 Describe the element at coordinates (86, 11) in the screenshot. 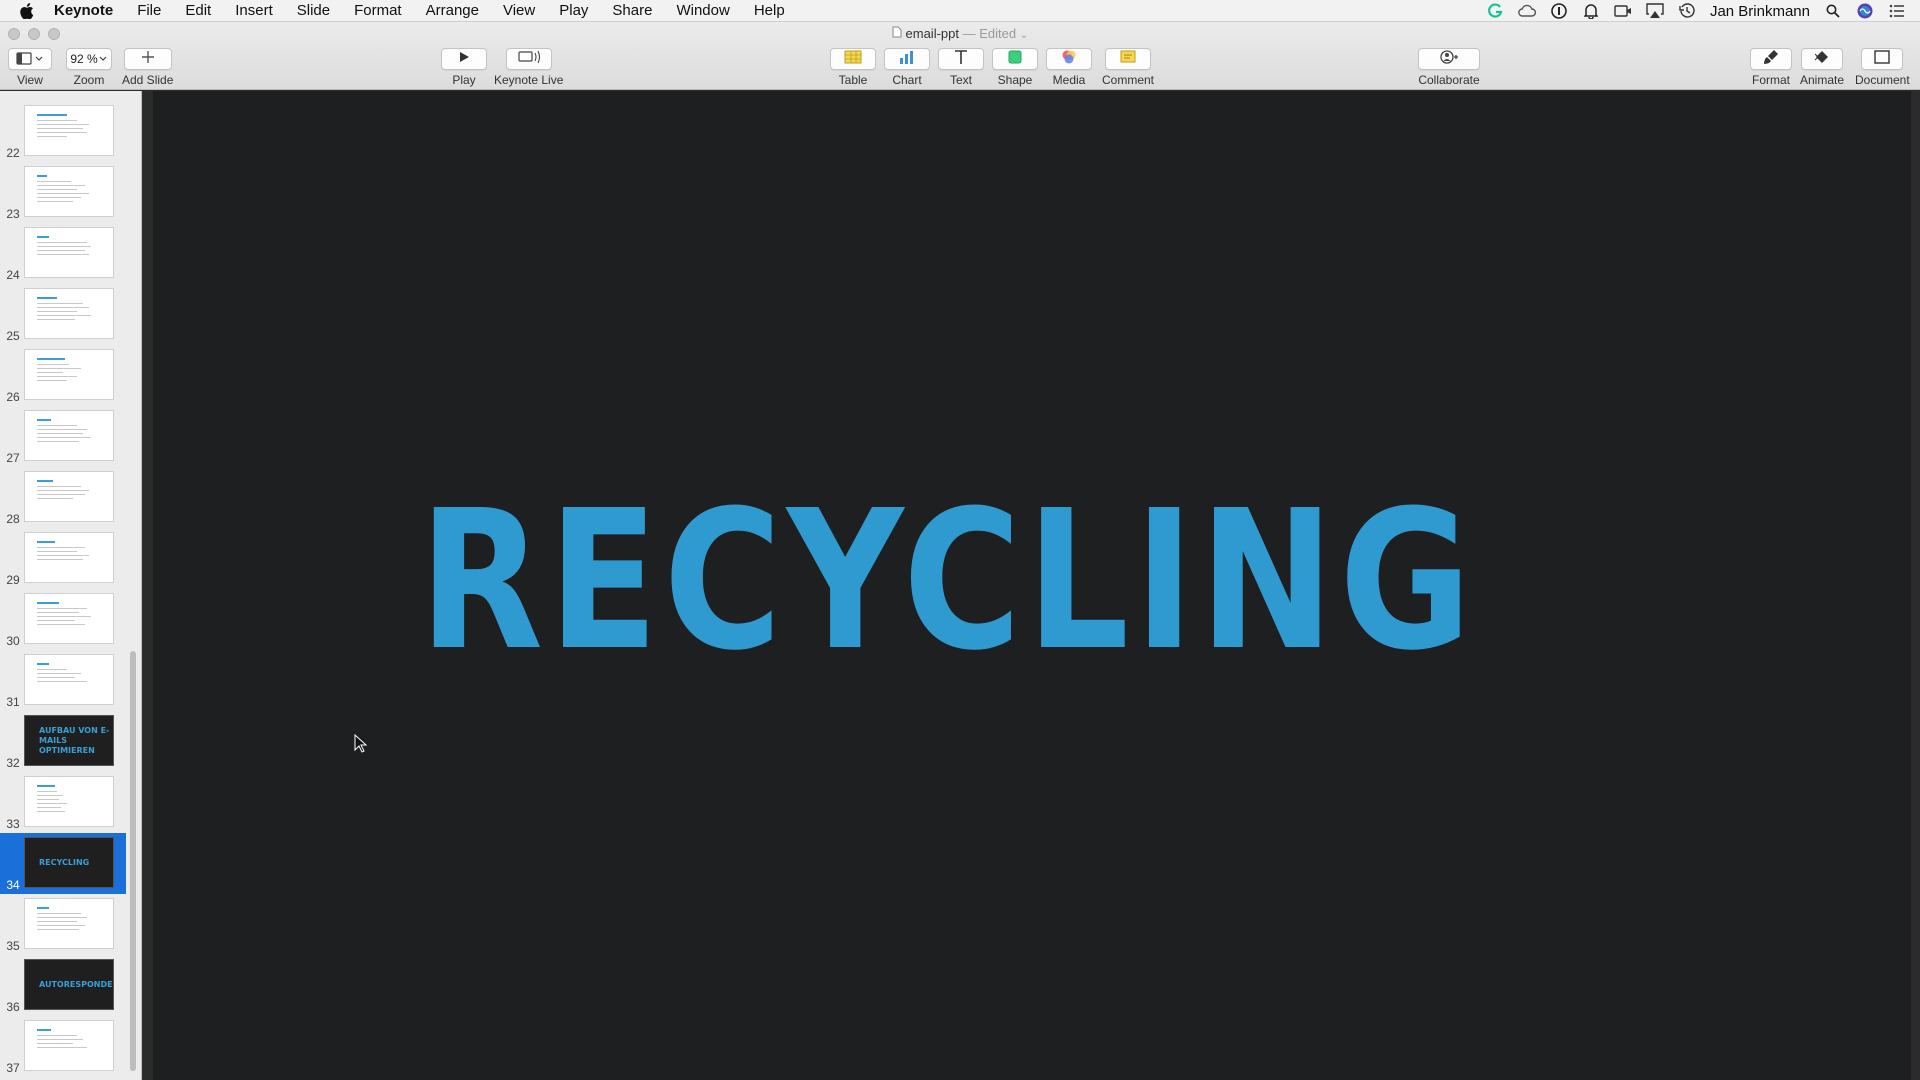

I see `menu-app-keynote: Keynote` at that location.